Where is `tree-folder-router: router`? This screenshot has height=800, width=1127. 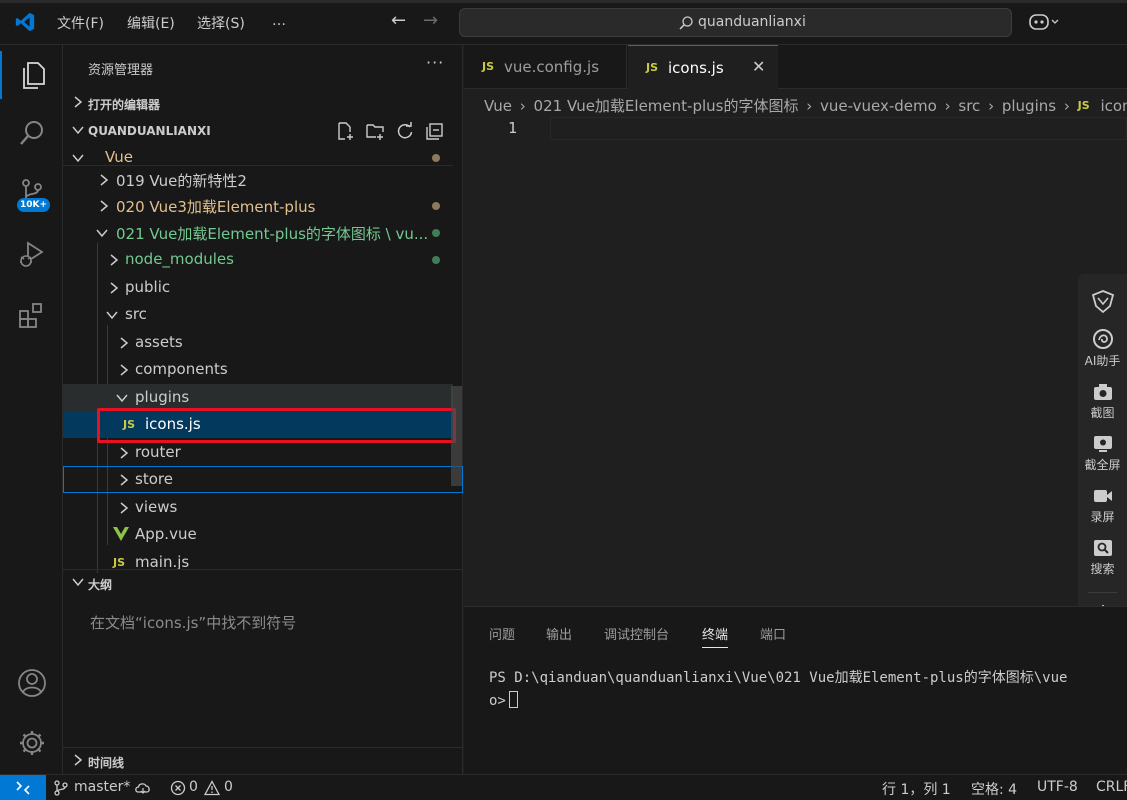 tree-folder-router: router is located at coordinates (258, 452).